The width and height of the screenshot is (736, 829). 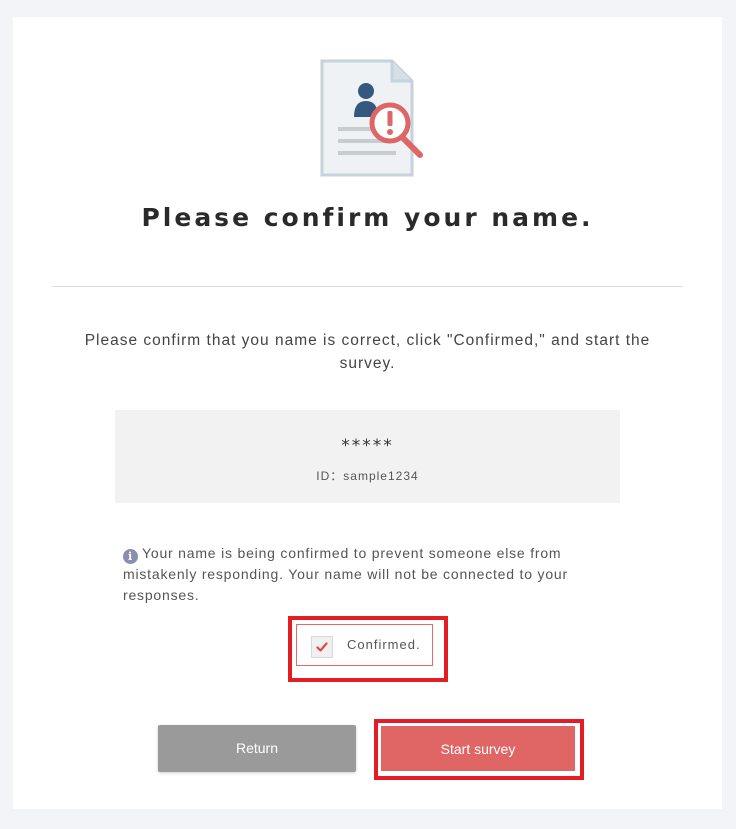 What do you see at coordinates (367, 476) in the screenshot?
I see `user-id-text: ID：sample1234` at bounding box center [367, 476].